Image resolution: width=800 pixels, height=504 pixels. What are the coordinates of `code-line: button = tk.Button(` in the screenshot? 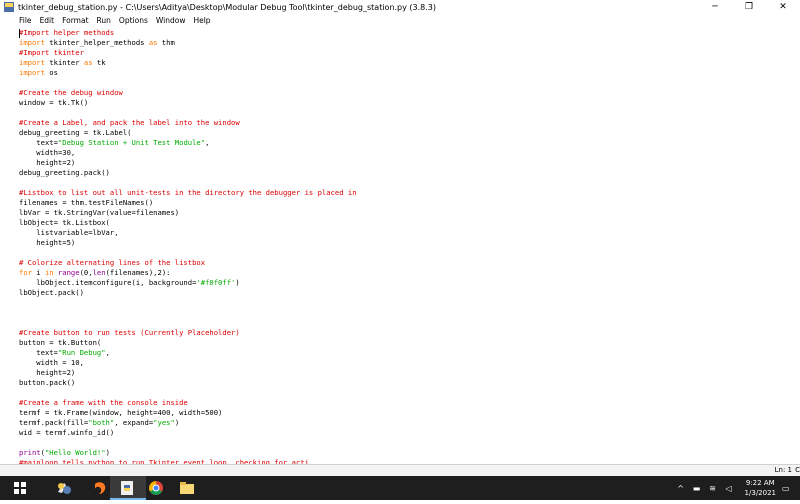 It's located at (409, 343).